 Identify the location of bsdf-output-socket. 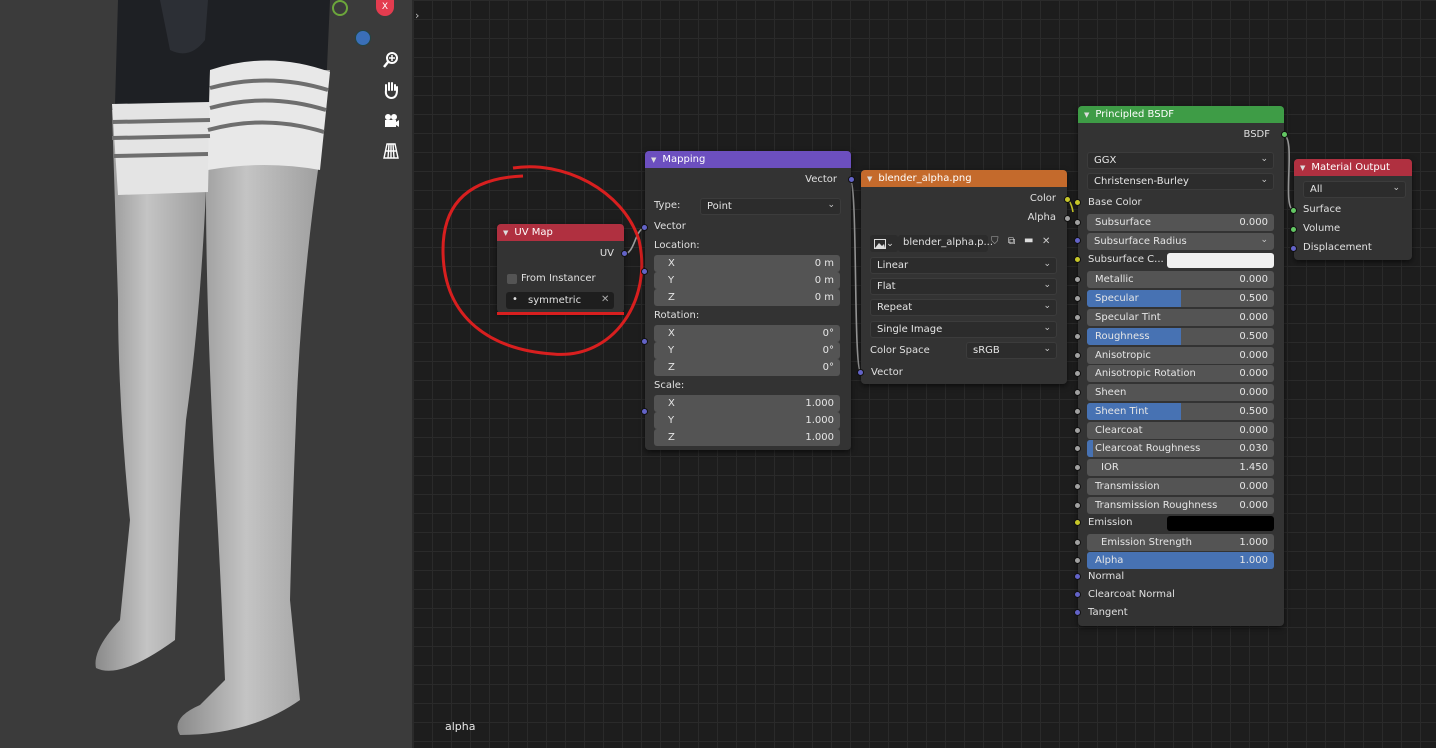
(1284, 134).